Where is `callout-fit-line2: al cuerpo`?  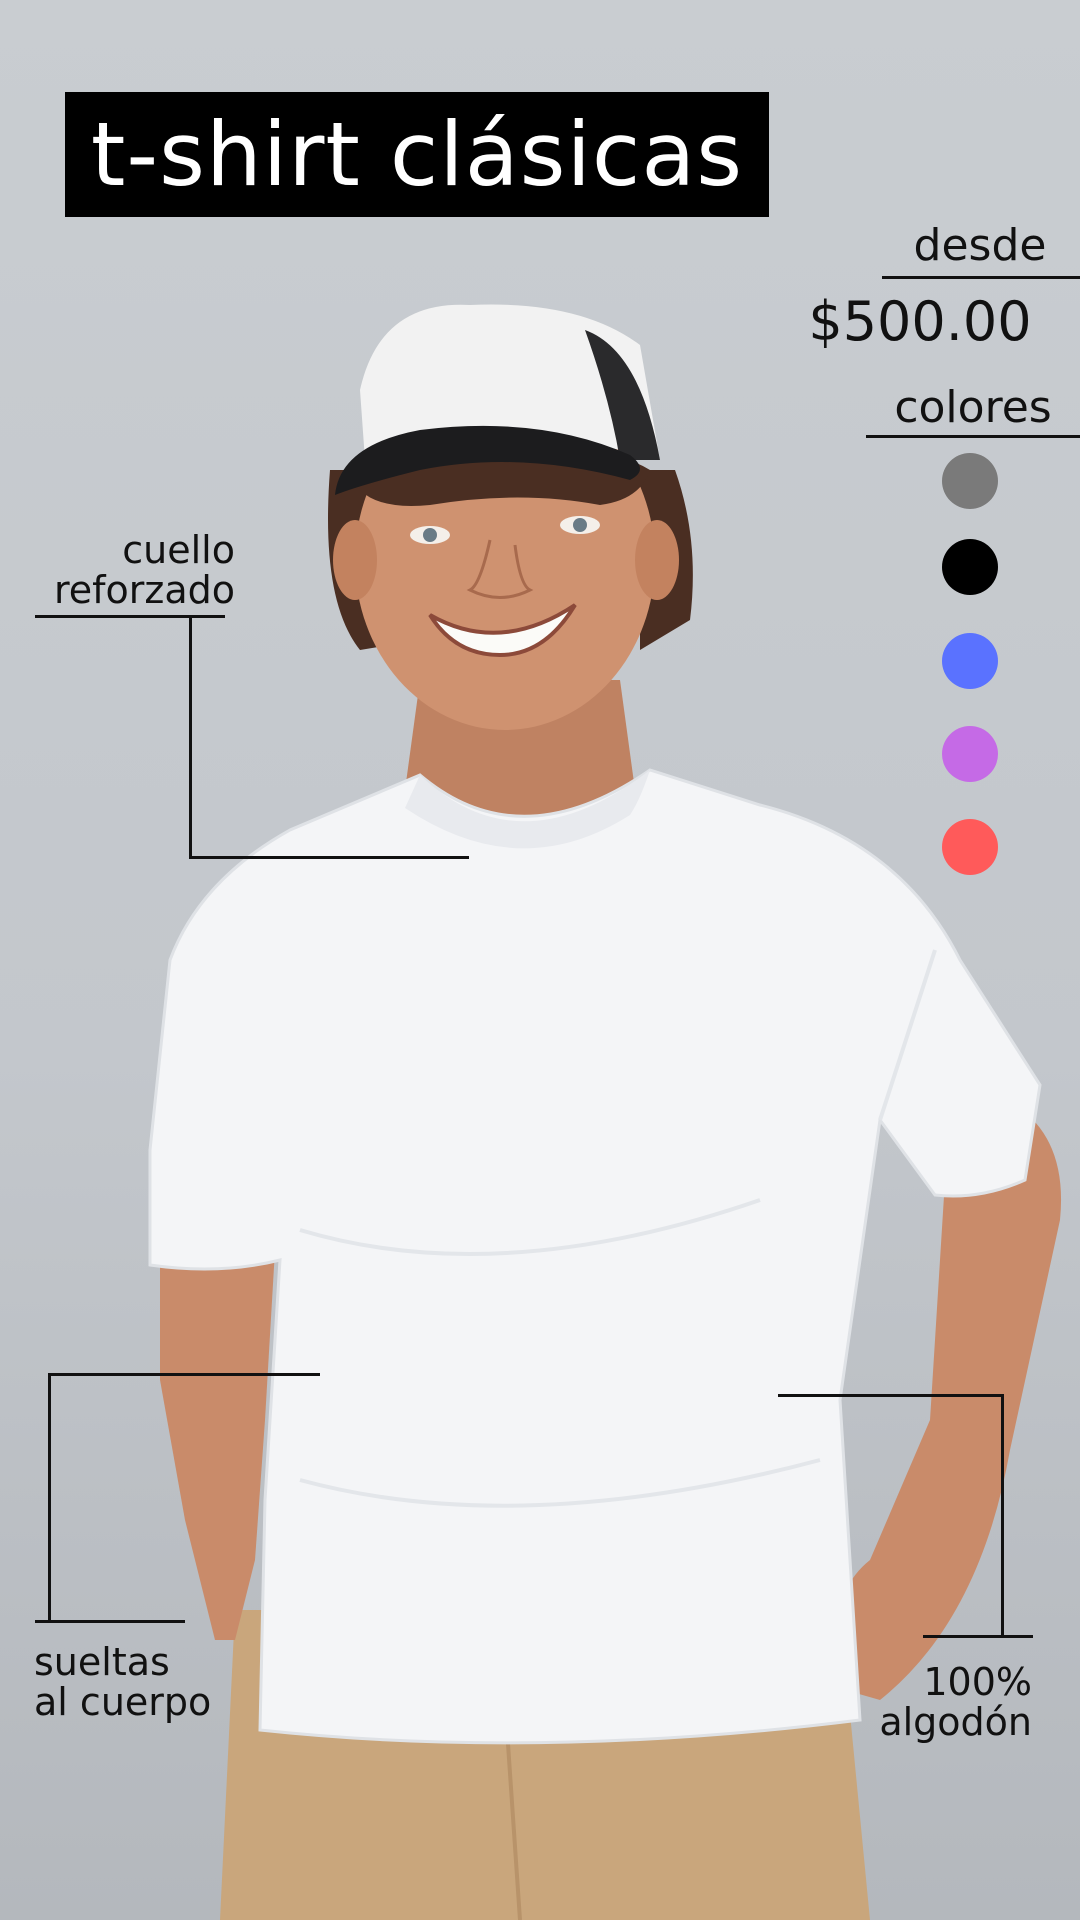
callout-fit-line2: al cuerpo is located at coordinates (123, 1702).